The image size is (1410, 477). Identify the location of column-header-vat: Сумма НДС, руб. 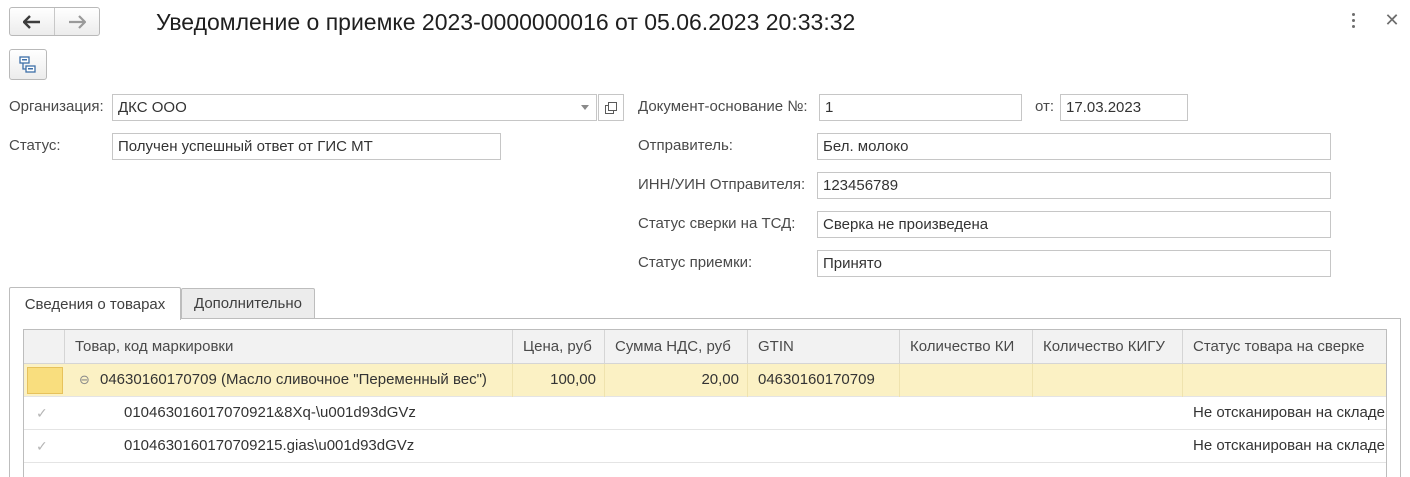
(676, 347).